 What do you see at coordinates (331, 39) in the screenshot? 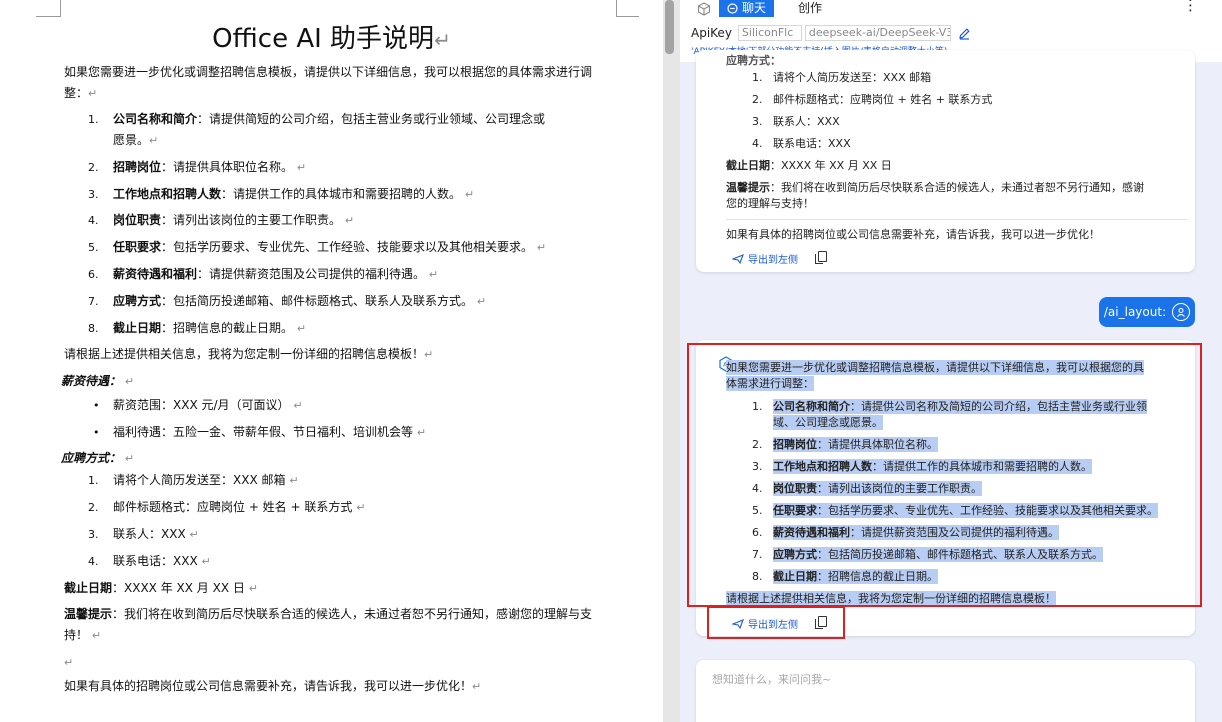
I see `document-title: Office AI 助手说明↵` at bounding box center [331, 39].